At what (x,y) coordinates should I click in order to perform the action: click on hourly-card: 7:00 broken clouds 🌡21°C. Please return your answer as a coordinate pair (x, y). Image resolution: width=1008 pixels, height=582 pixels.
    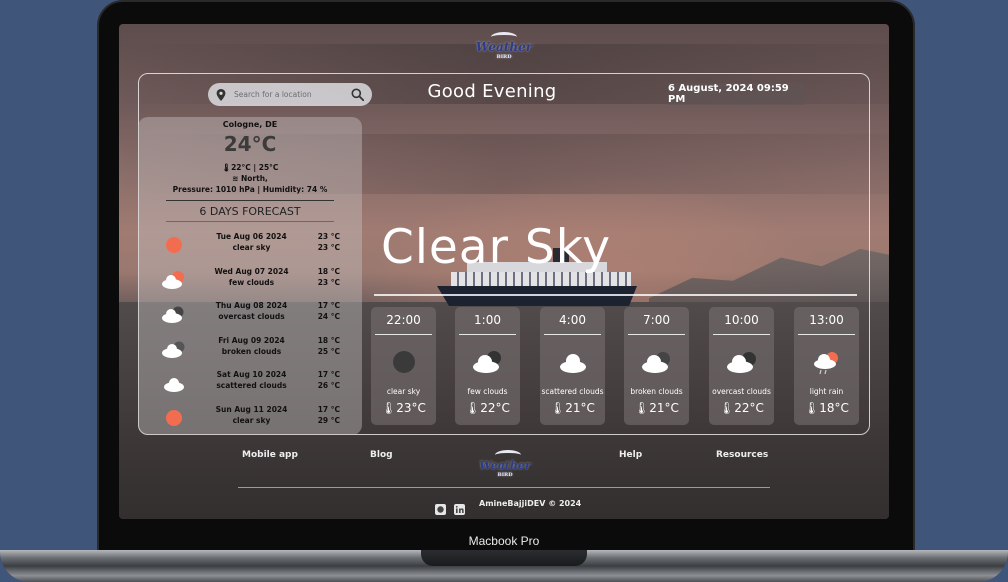
    Looking at the image, I should click on (656, 366).